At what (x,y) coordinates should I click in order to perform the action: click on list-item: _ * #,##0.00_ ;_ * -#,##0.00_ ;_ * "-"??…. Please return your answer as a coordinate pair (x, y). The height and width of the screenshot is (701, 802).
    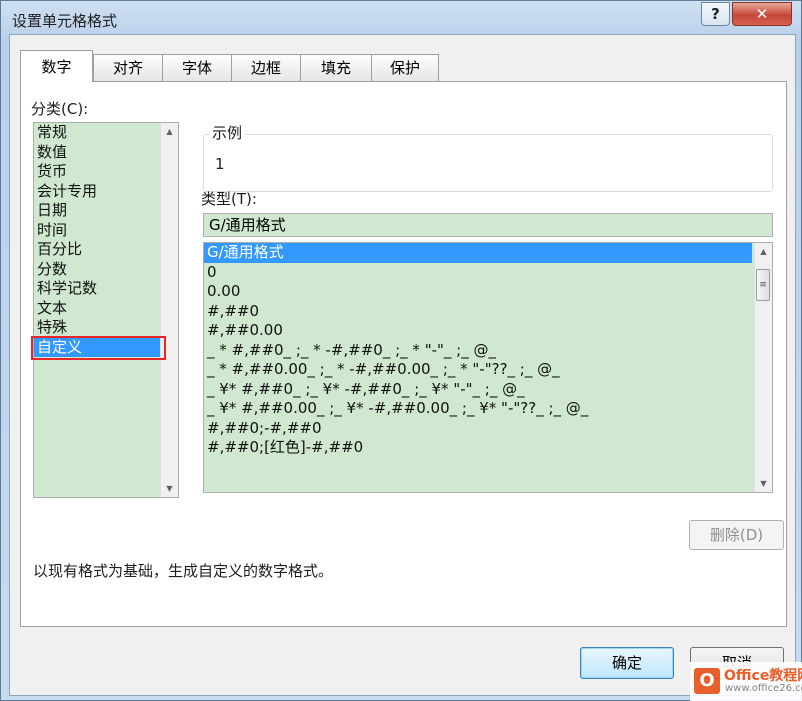
    Looking at the image, I should click on (488, 370).